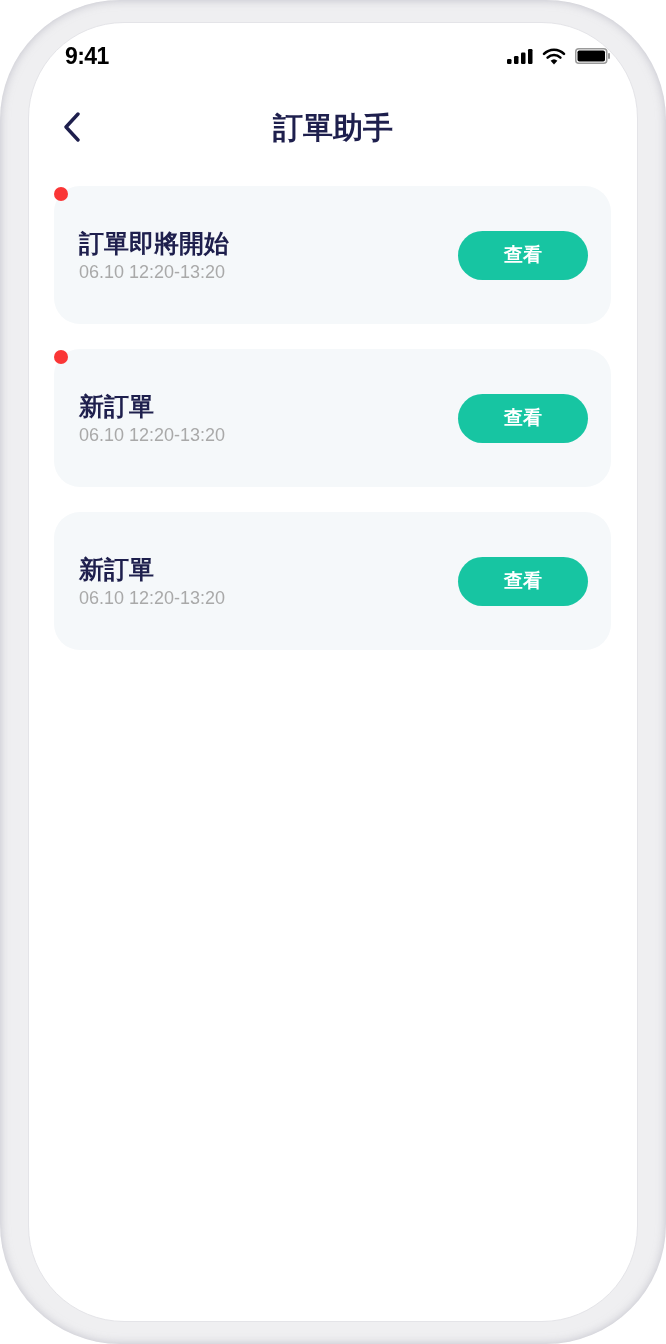  Describe the element at coordinates (554, 56) in the screenshot. I see `wifi-icon` at that location.